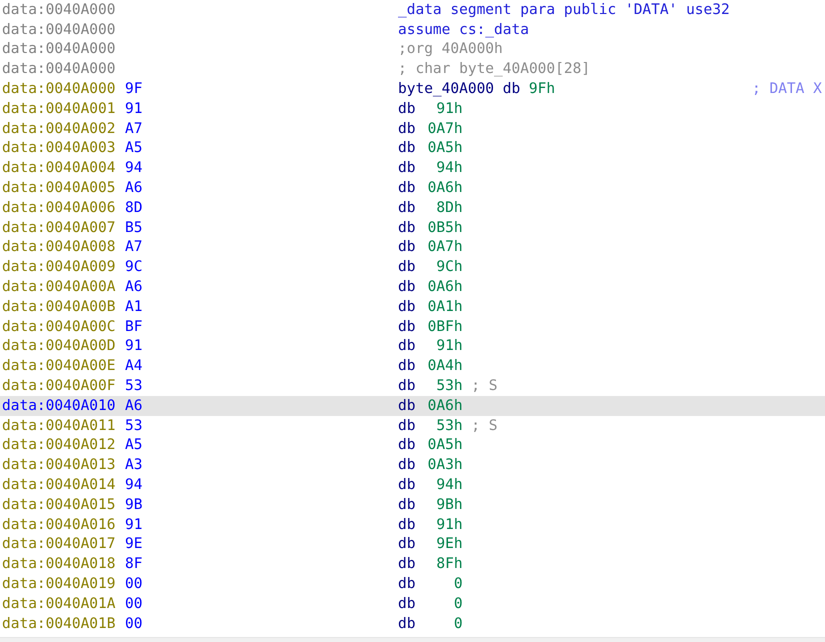 The width and height of the screenshot is (825, 642). Describe the element at coordinates (412, 446) in the screenshot. I see `listing-row: data:0040A012 A5 db 0A5h` at that location.